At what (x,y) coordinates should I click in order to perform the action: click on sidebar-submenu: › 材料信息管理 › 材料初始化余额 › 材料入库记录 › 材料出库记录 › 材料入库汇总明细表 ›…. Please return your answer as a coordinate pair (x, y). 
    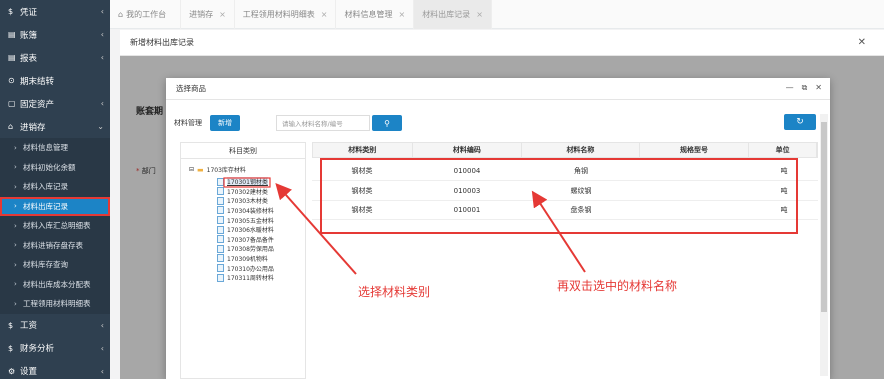
    Looking at the image, I should click on (55, 226).